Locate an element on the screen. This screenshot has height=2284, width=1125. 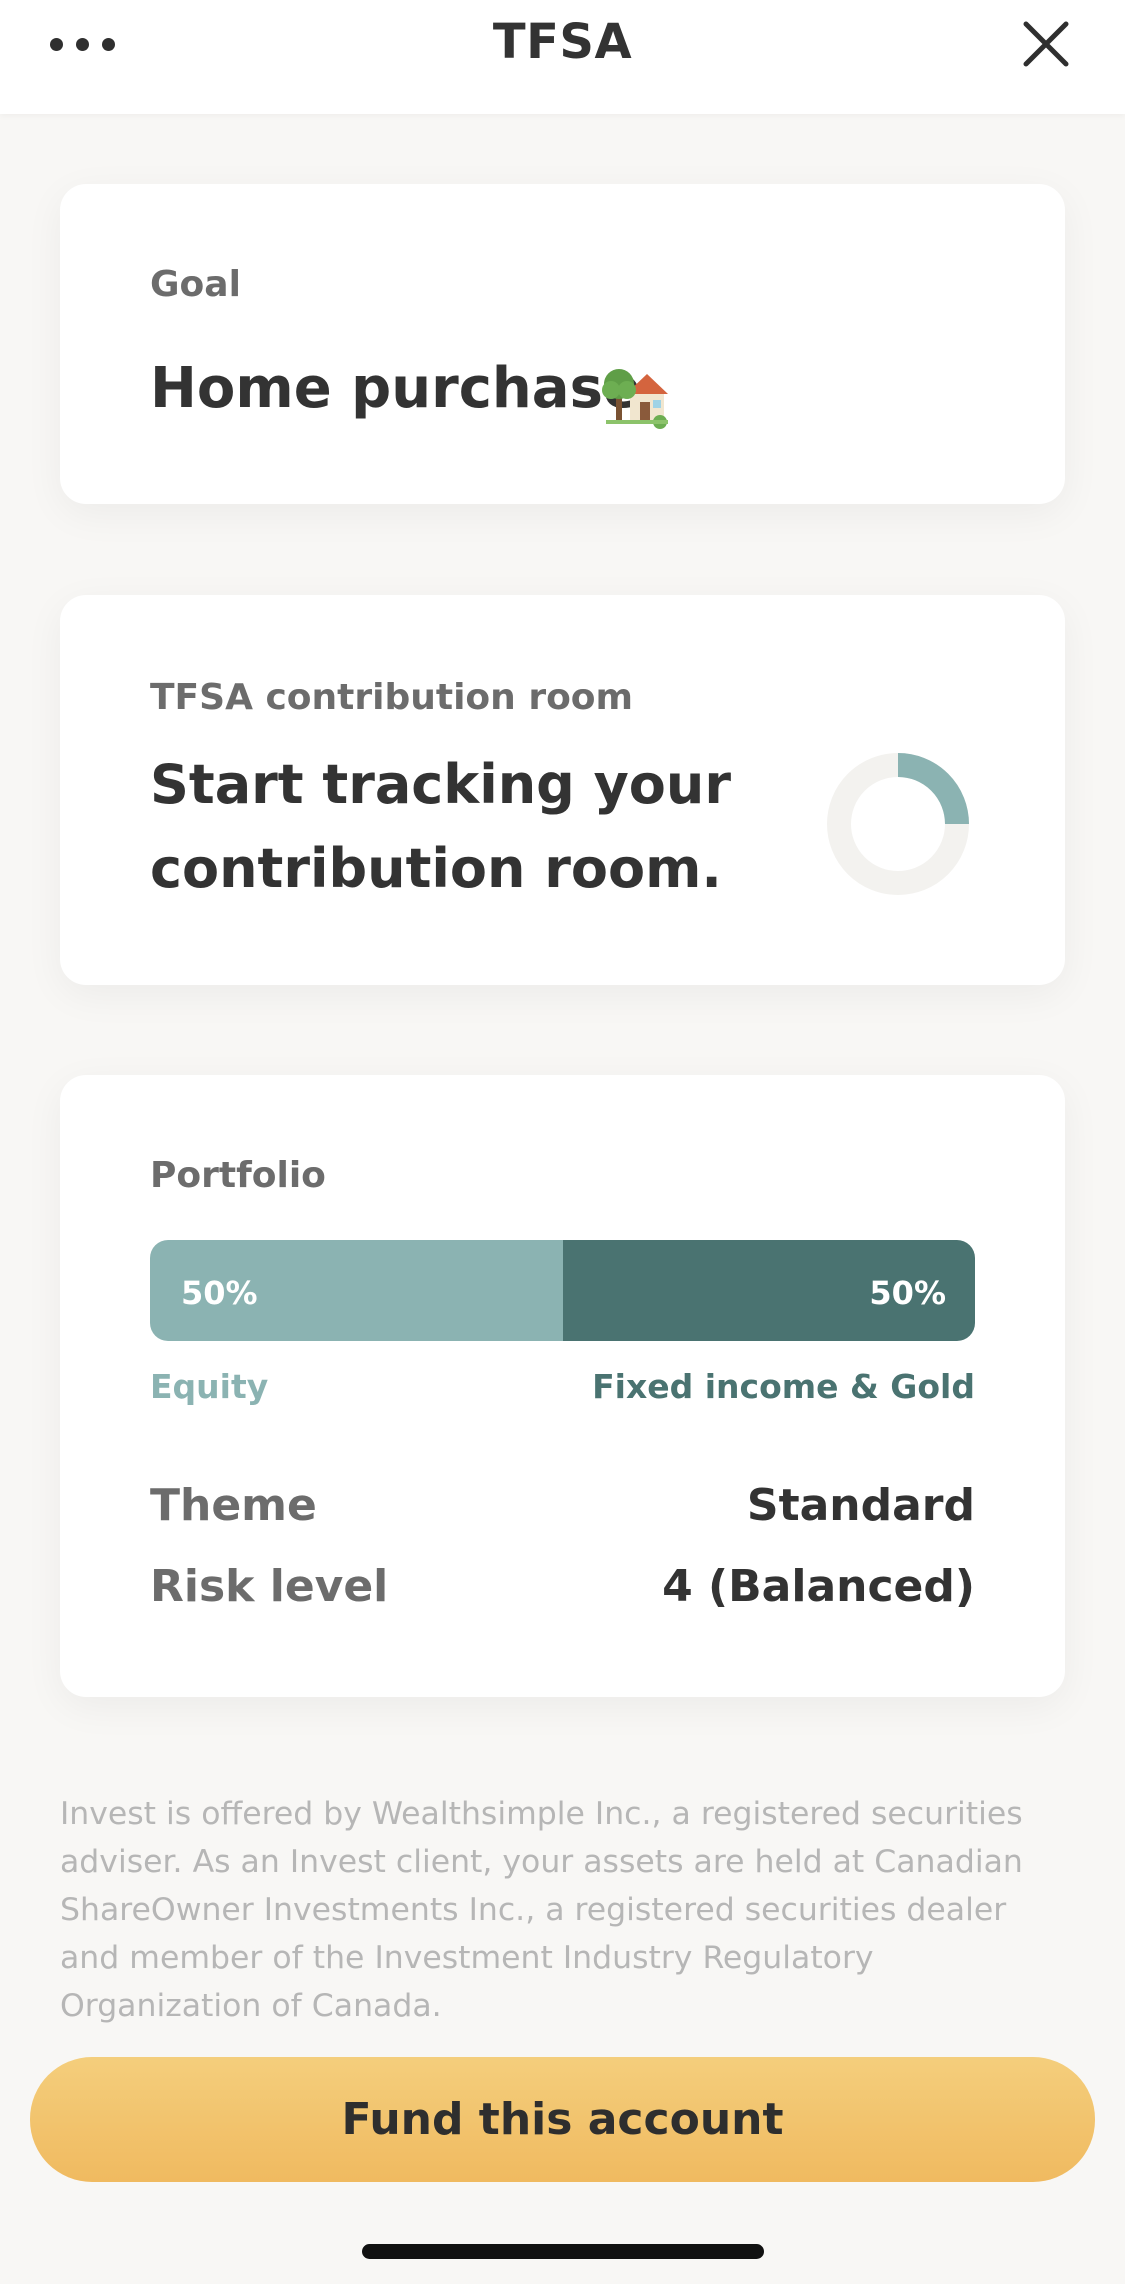
risk-level-label: Risk level is located at coordinates (269, 1586).